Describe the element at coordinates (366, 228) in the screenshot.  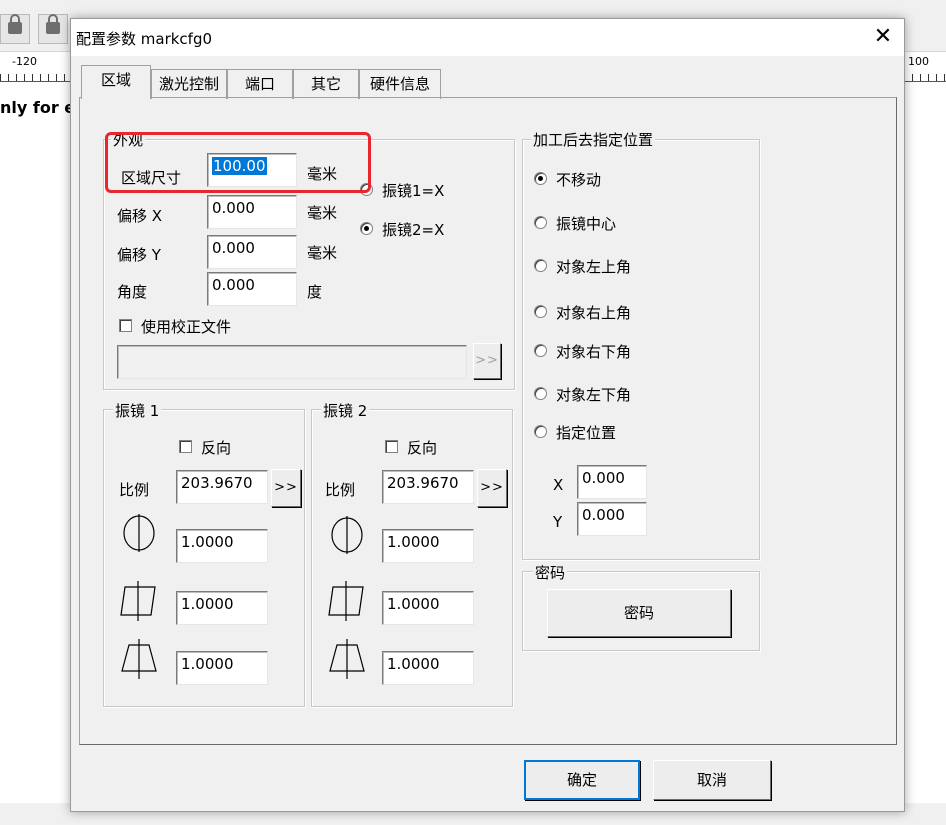
I see `galvo2-x-radio` at that location.